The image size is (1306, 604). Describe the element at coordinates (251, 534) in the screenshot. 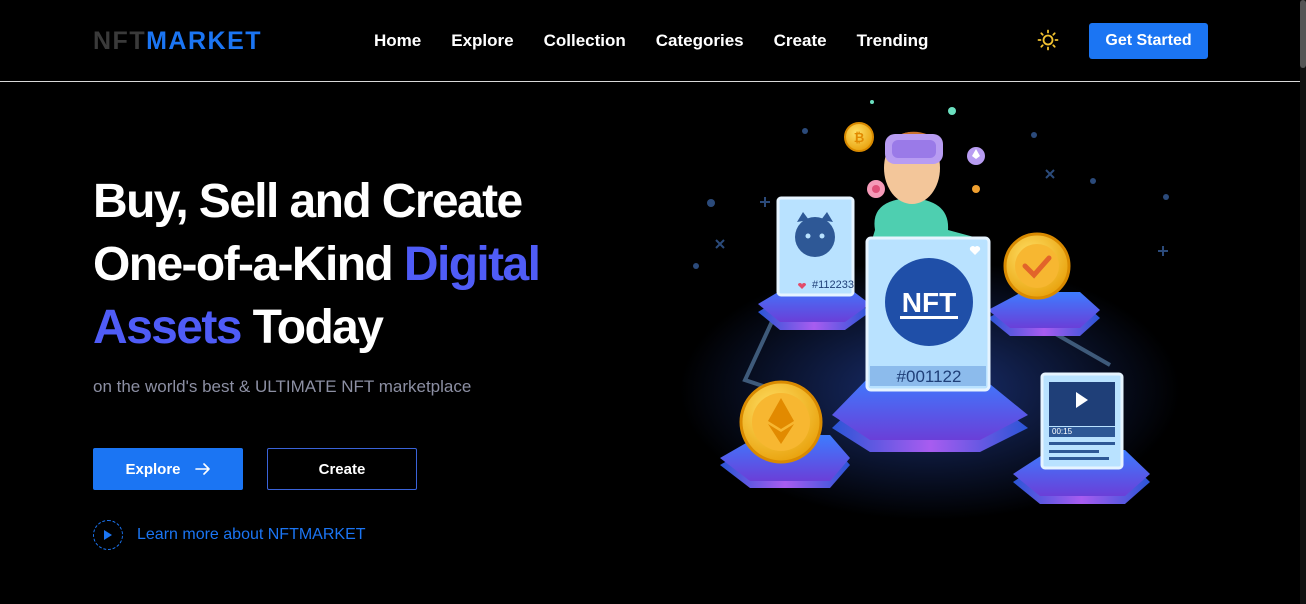

I see `learn-more-label: Learn more about NFTMARKET` at that location.